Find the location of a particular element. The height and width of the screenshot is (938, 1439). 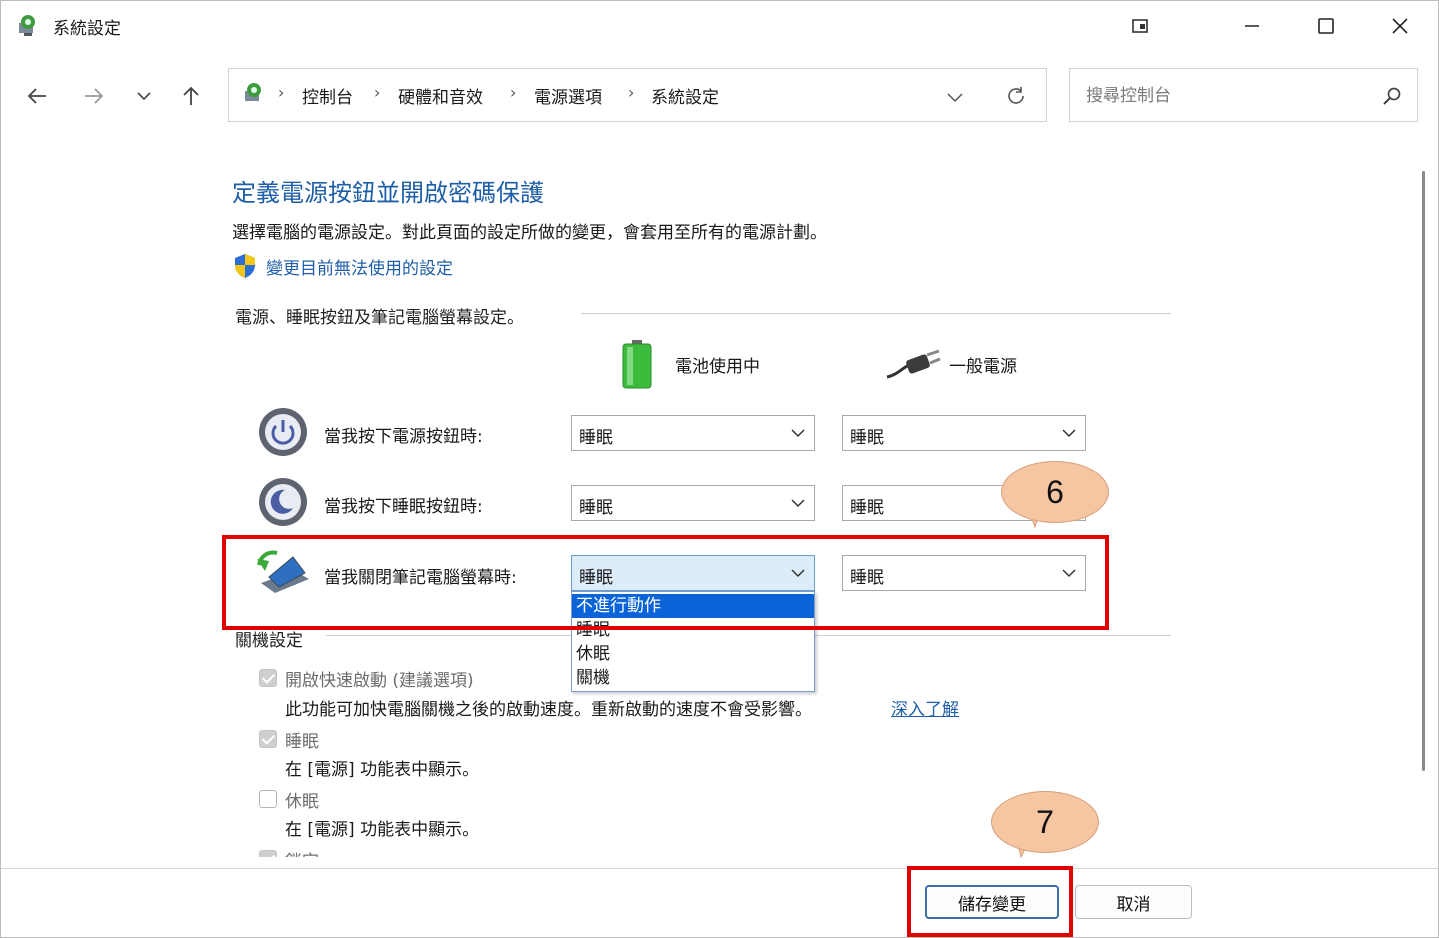

step-7-callout: 7 is located at coordinates (1045, 822).